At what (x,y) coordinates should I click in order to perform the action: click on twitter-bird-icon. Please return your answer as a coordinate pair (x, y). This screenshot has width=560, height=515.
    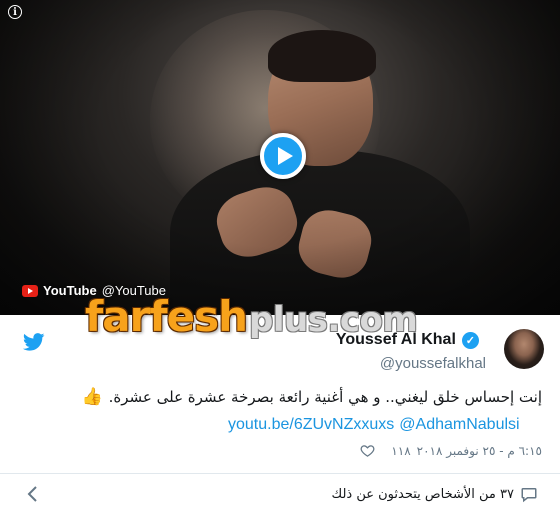
    Looking at the image, I should click on (34, 342).